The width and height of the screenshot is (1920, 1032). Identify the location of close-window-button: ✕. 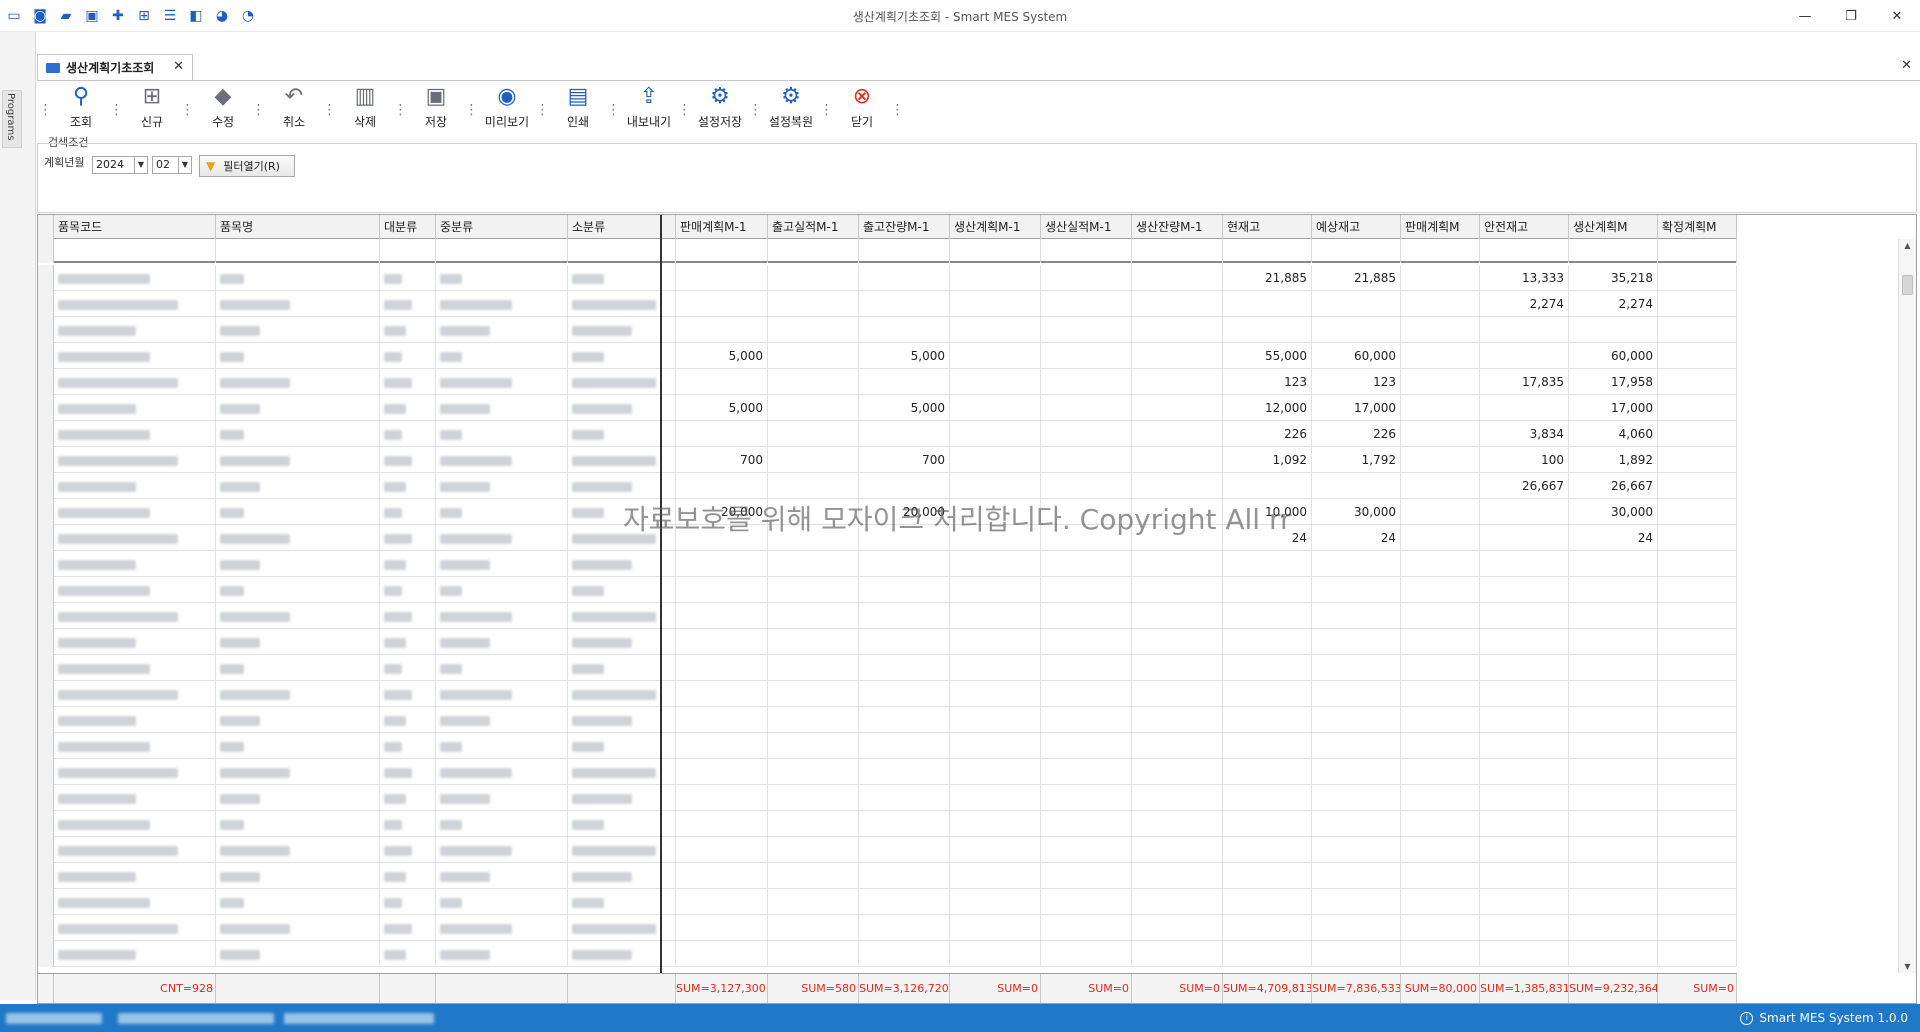
(1897, 16).